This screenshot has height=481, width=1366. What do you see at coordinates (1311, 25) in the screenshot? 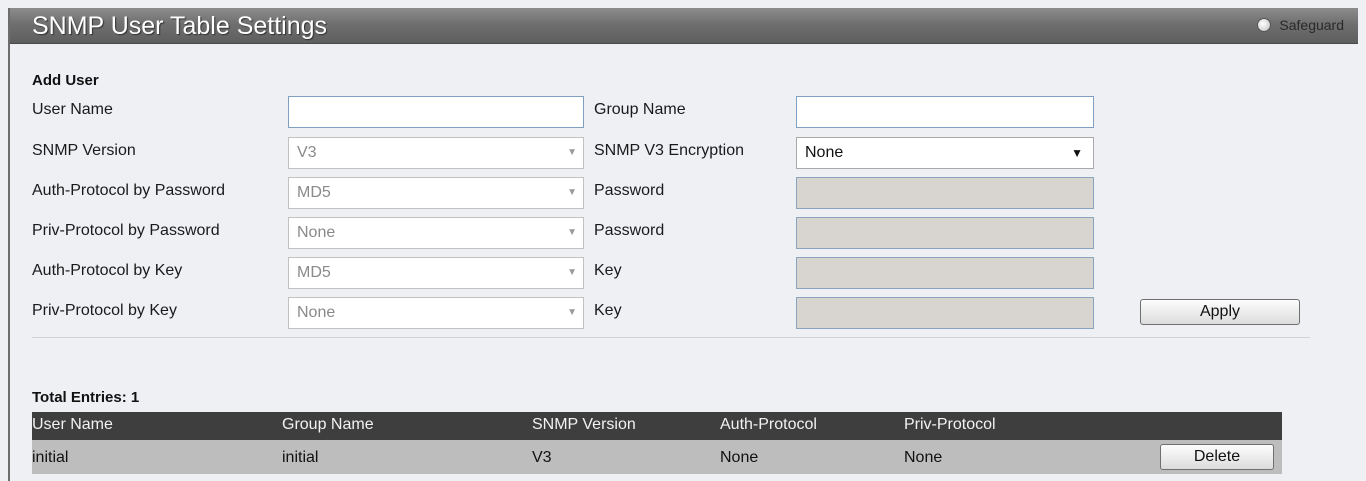
I see `safeguard-label: Safeguard` at bounding box center [1311, 25].